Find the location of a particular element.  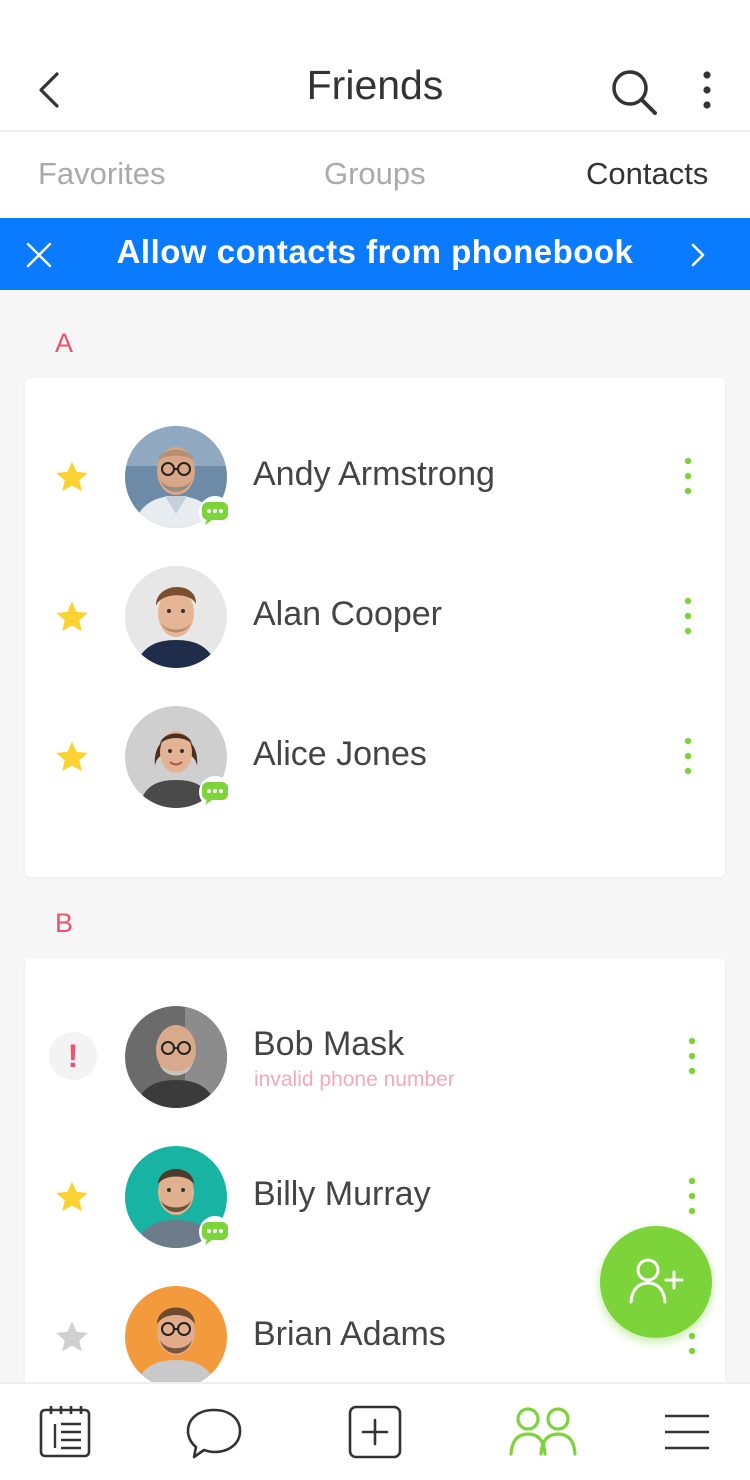

app-header: Friends is located at coordinates (375, 86).